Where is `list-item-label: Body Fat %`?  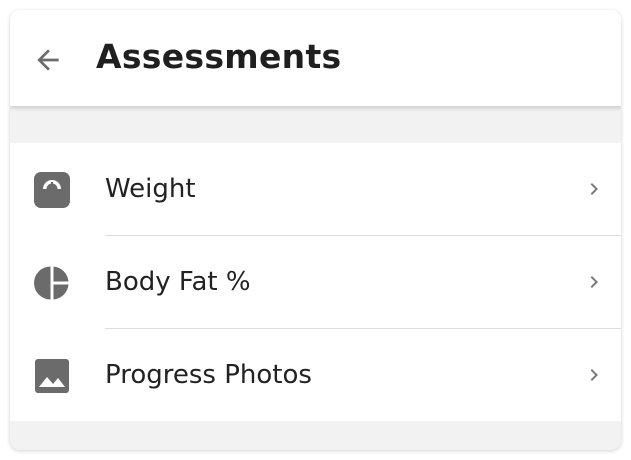 list-item-label: Body Fat % is located at coordinates (178, 282).